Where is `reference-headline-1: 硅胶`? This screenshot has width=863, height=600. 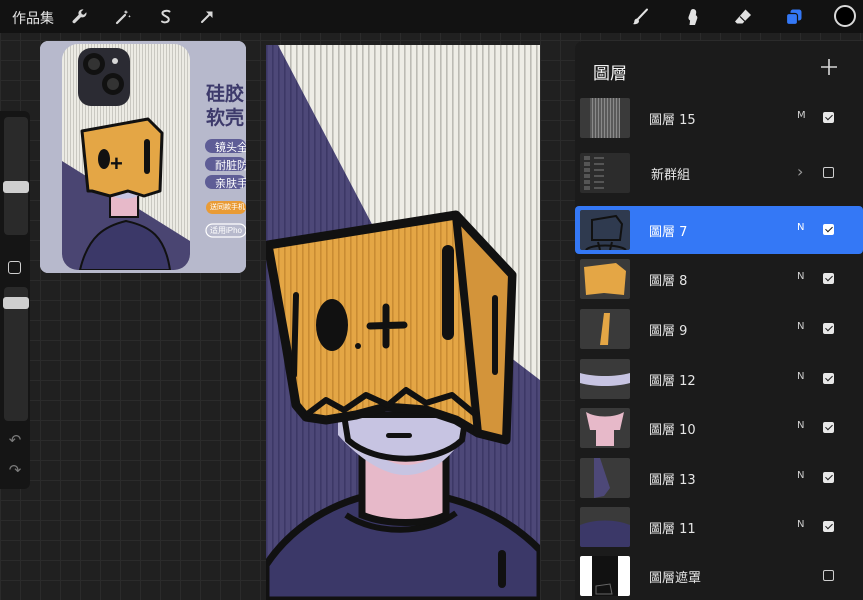 reference-headline-1: 硅胶 is located at coordinates (225, 94).